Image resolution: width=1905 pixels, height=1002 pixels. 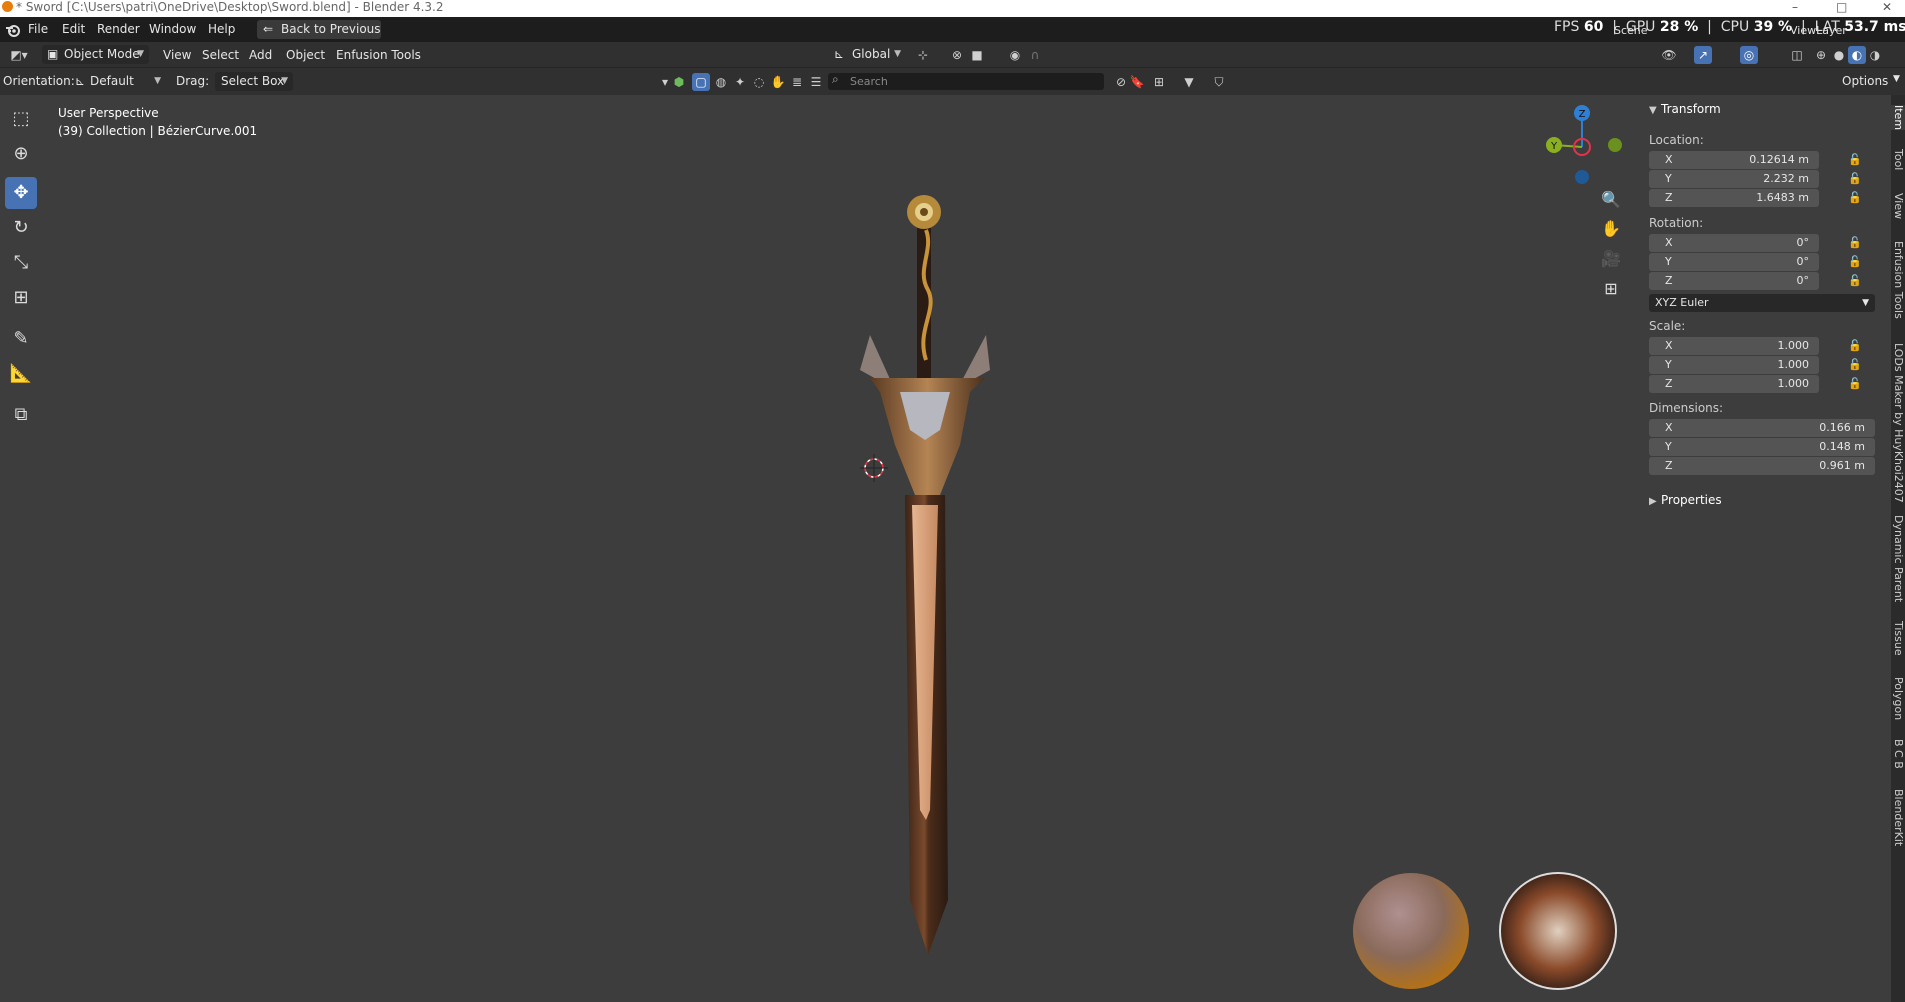 What do you see at coordinates (1667, 326) in the screenshot?
I see `scale-label: Scale:` at bounding box center [1667, 326].